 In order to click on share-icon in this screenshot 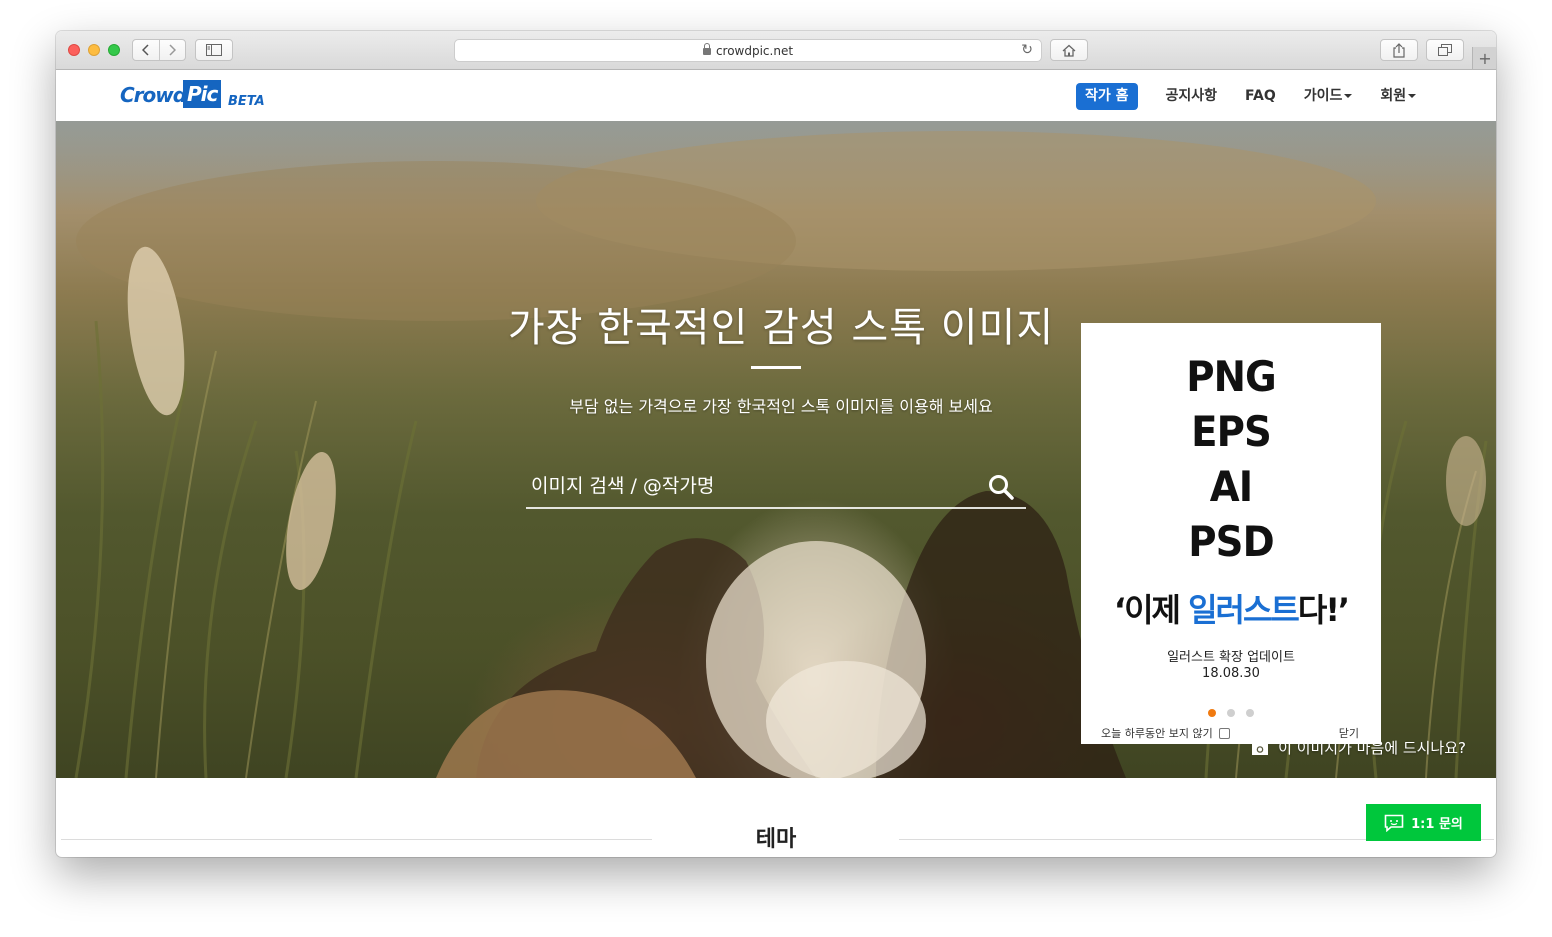, I will do `click(1399, 50)`.